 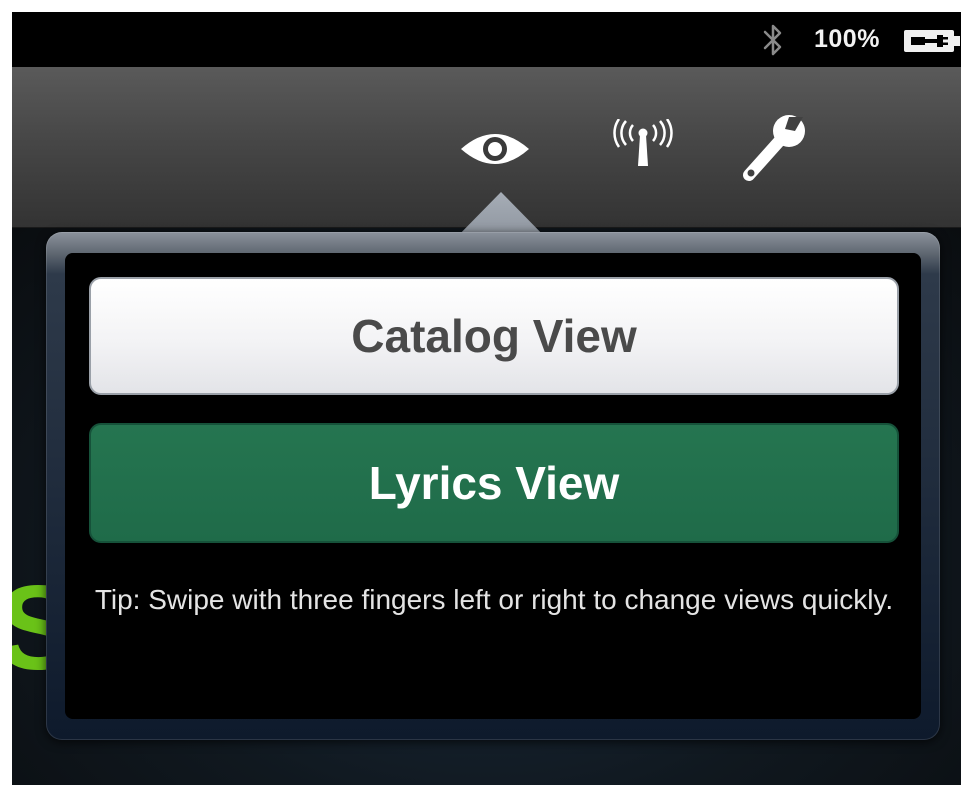 I want to click on catalog-view-label: Catalog View, so click(x=494, y=336).